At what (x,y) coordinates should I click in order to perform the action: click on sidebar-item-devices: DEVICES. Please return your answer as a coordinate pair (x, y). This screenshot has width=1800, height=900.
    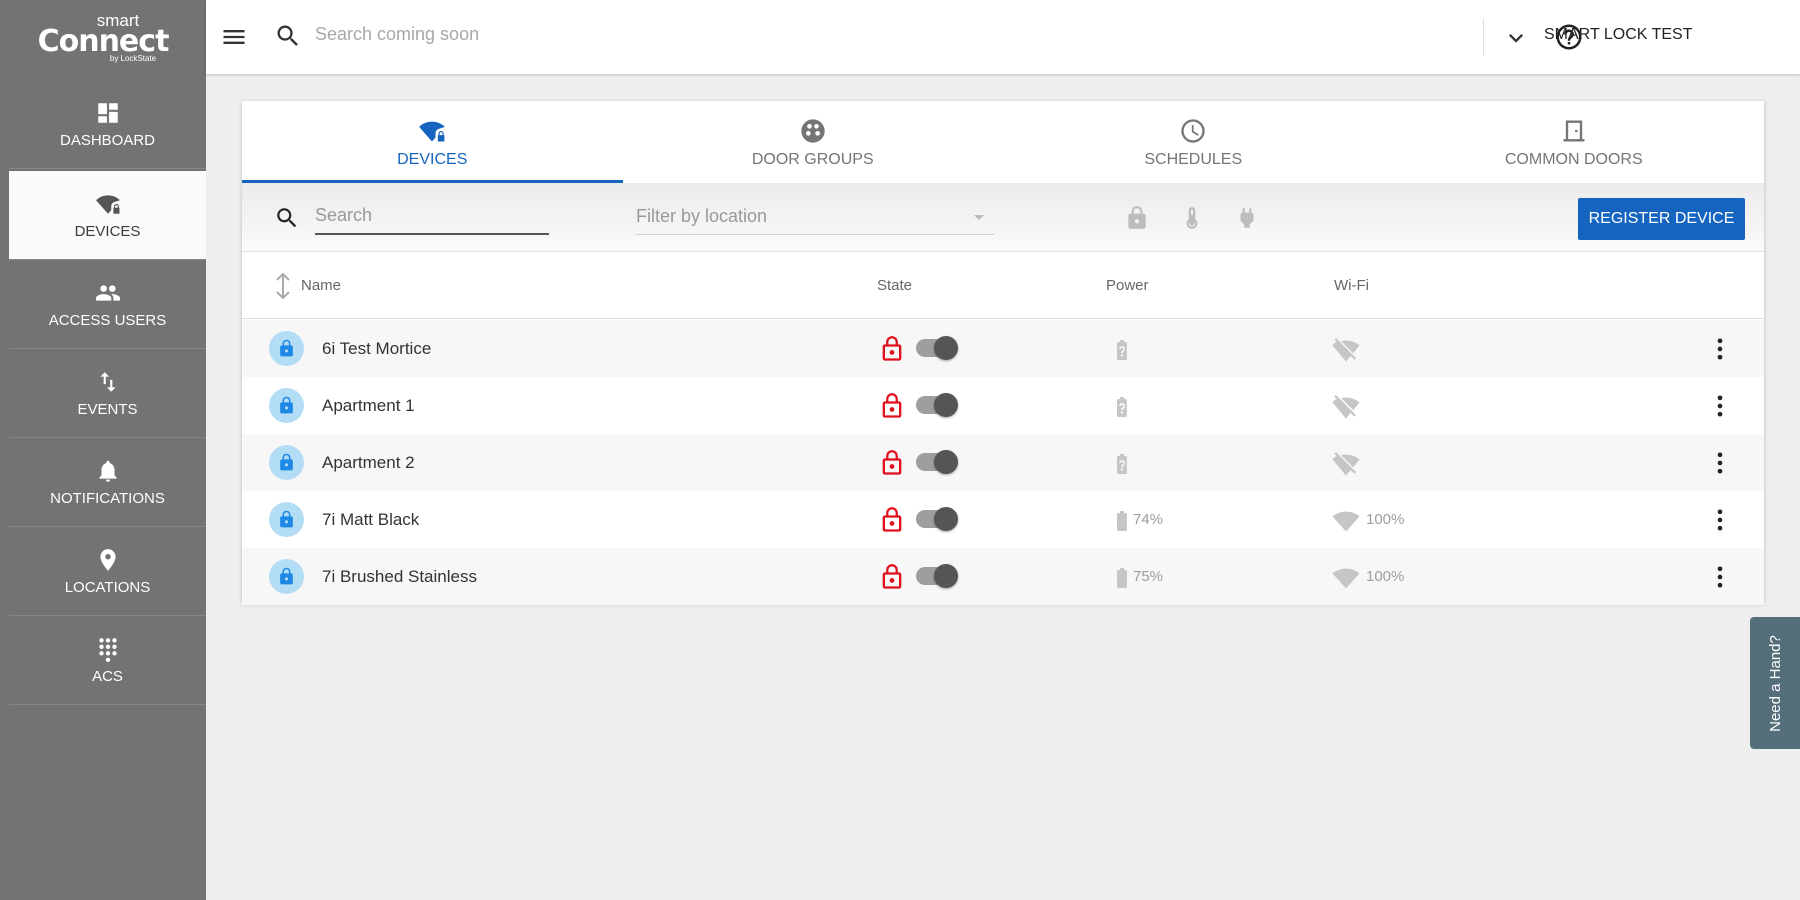
    Looking at the image, I should click on (107, 215).